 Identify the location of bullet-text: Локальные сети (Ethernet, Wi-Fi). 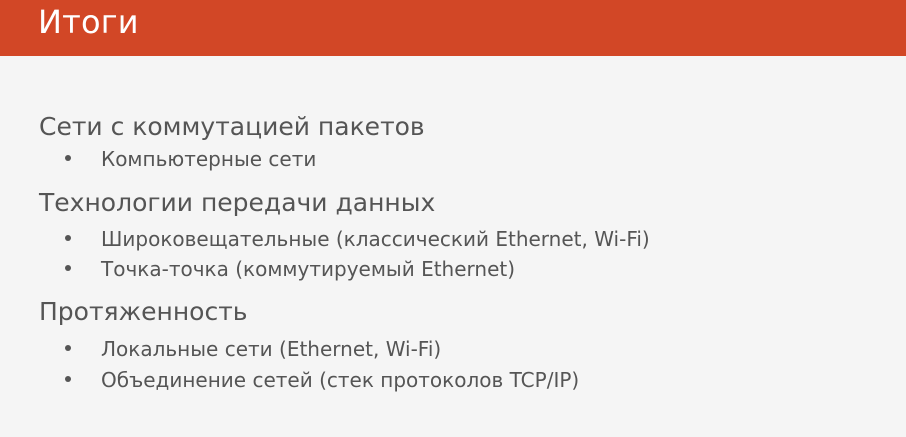
(271, 349).